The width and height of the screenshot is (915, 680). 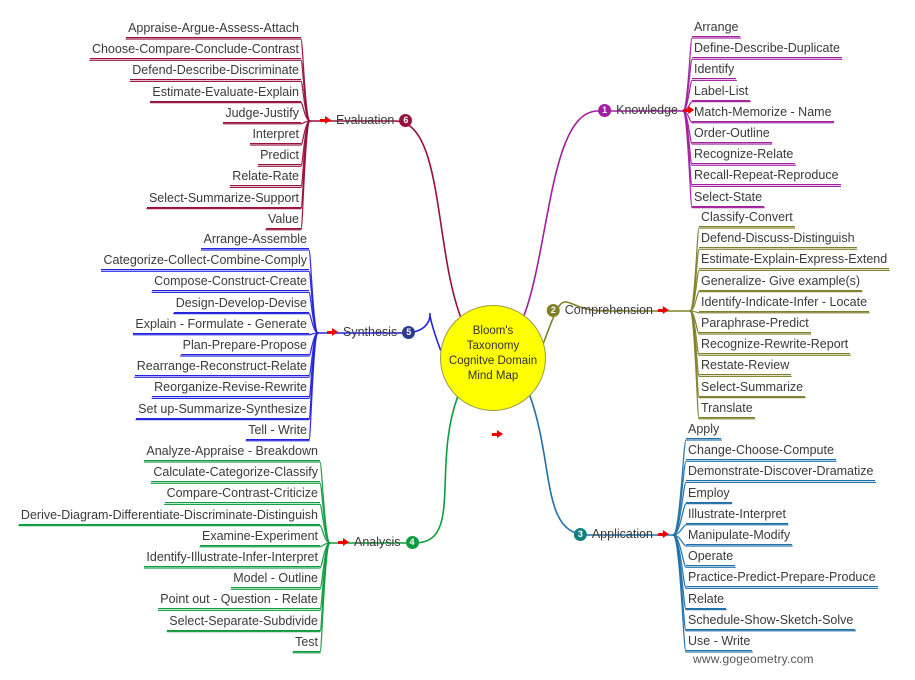 I want to click on leaf-item-label: Defend-Describe-Discriminate, so click(x=215, y=70).